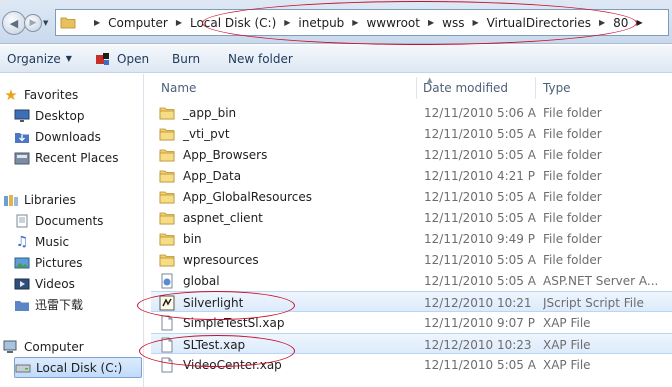 The height and width of the screenshot is (387, 672). I want to click on file-name: App_Data, so click(212, 175).